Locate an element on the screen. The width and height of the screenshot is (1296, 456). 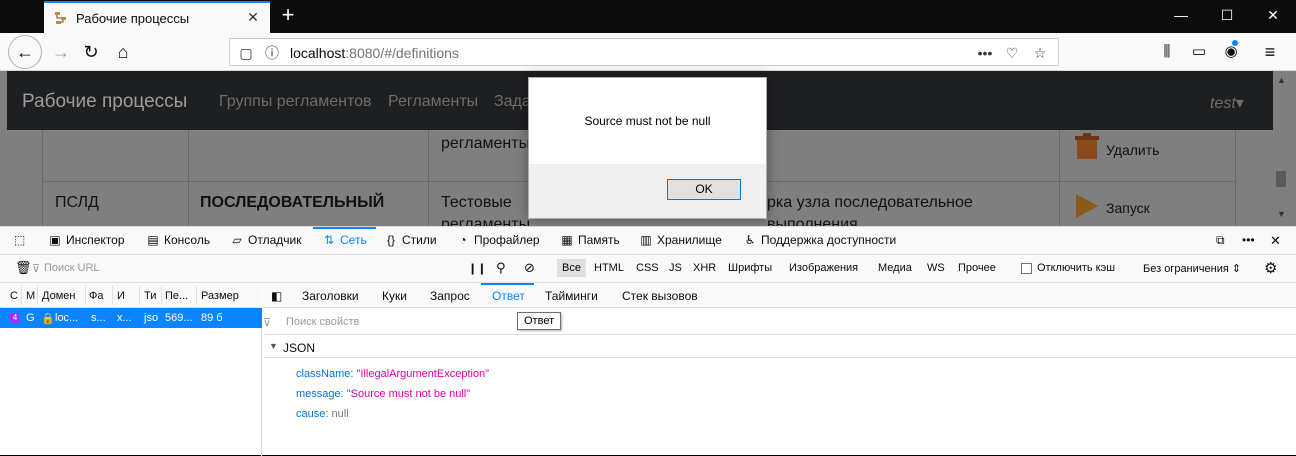
block-icon: ⊘ is located at coordinates (529, 268).